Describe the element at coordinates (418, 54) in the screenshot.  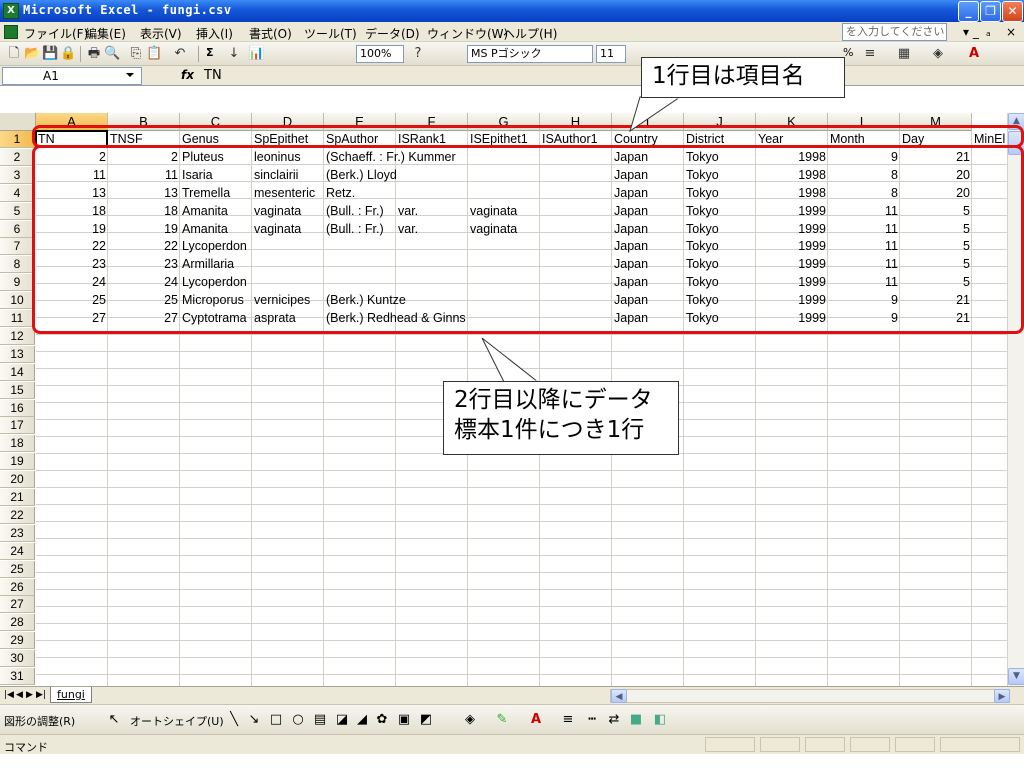
I see `help-icon: ?` at that location.